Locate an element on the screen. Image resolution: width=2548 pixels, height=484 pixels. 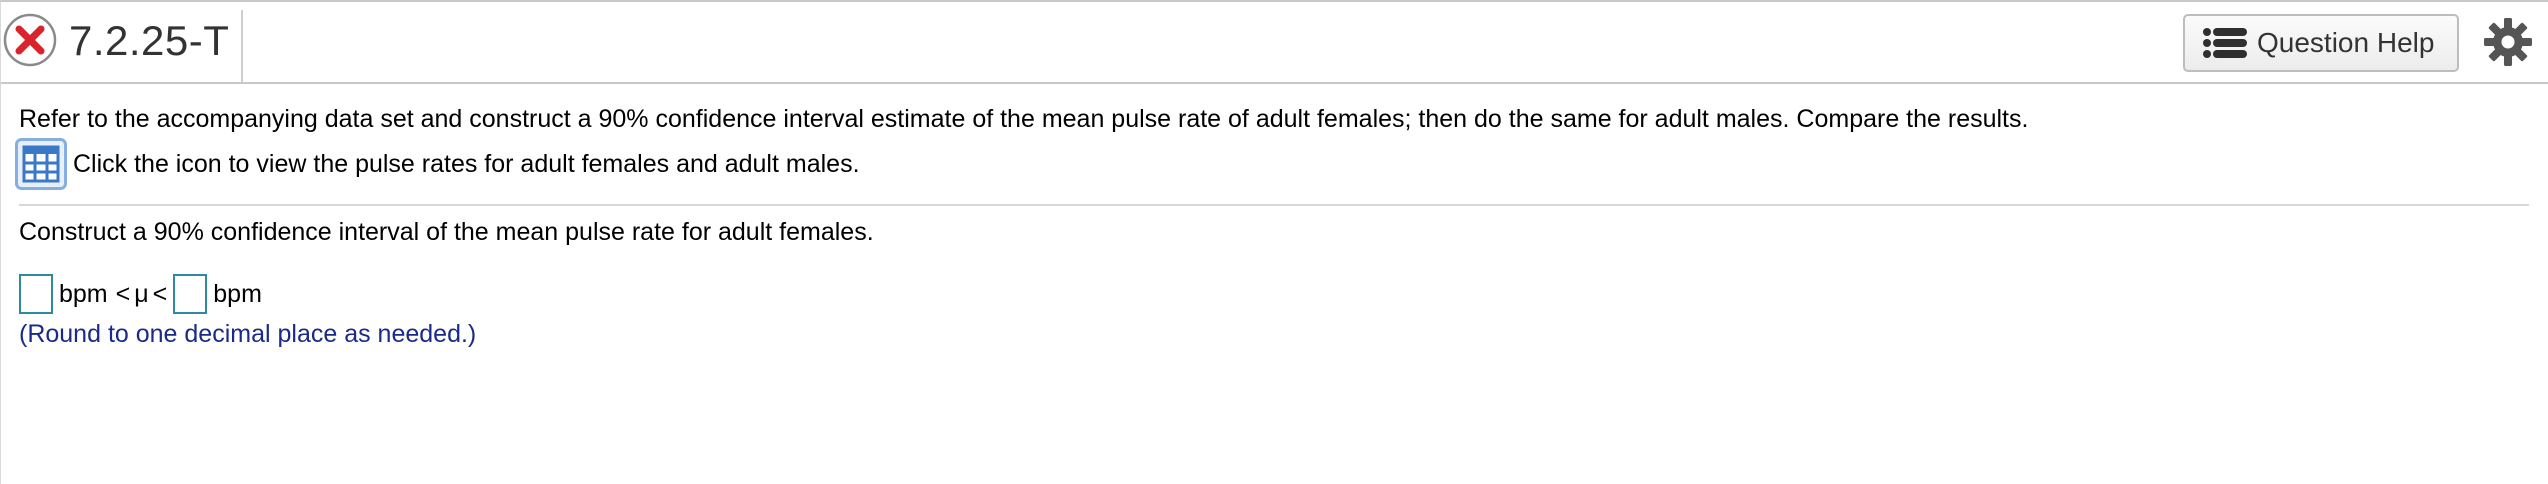
lower-unit-label: bpm is located at coordinates (83, 294).